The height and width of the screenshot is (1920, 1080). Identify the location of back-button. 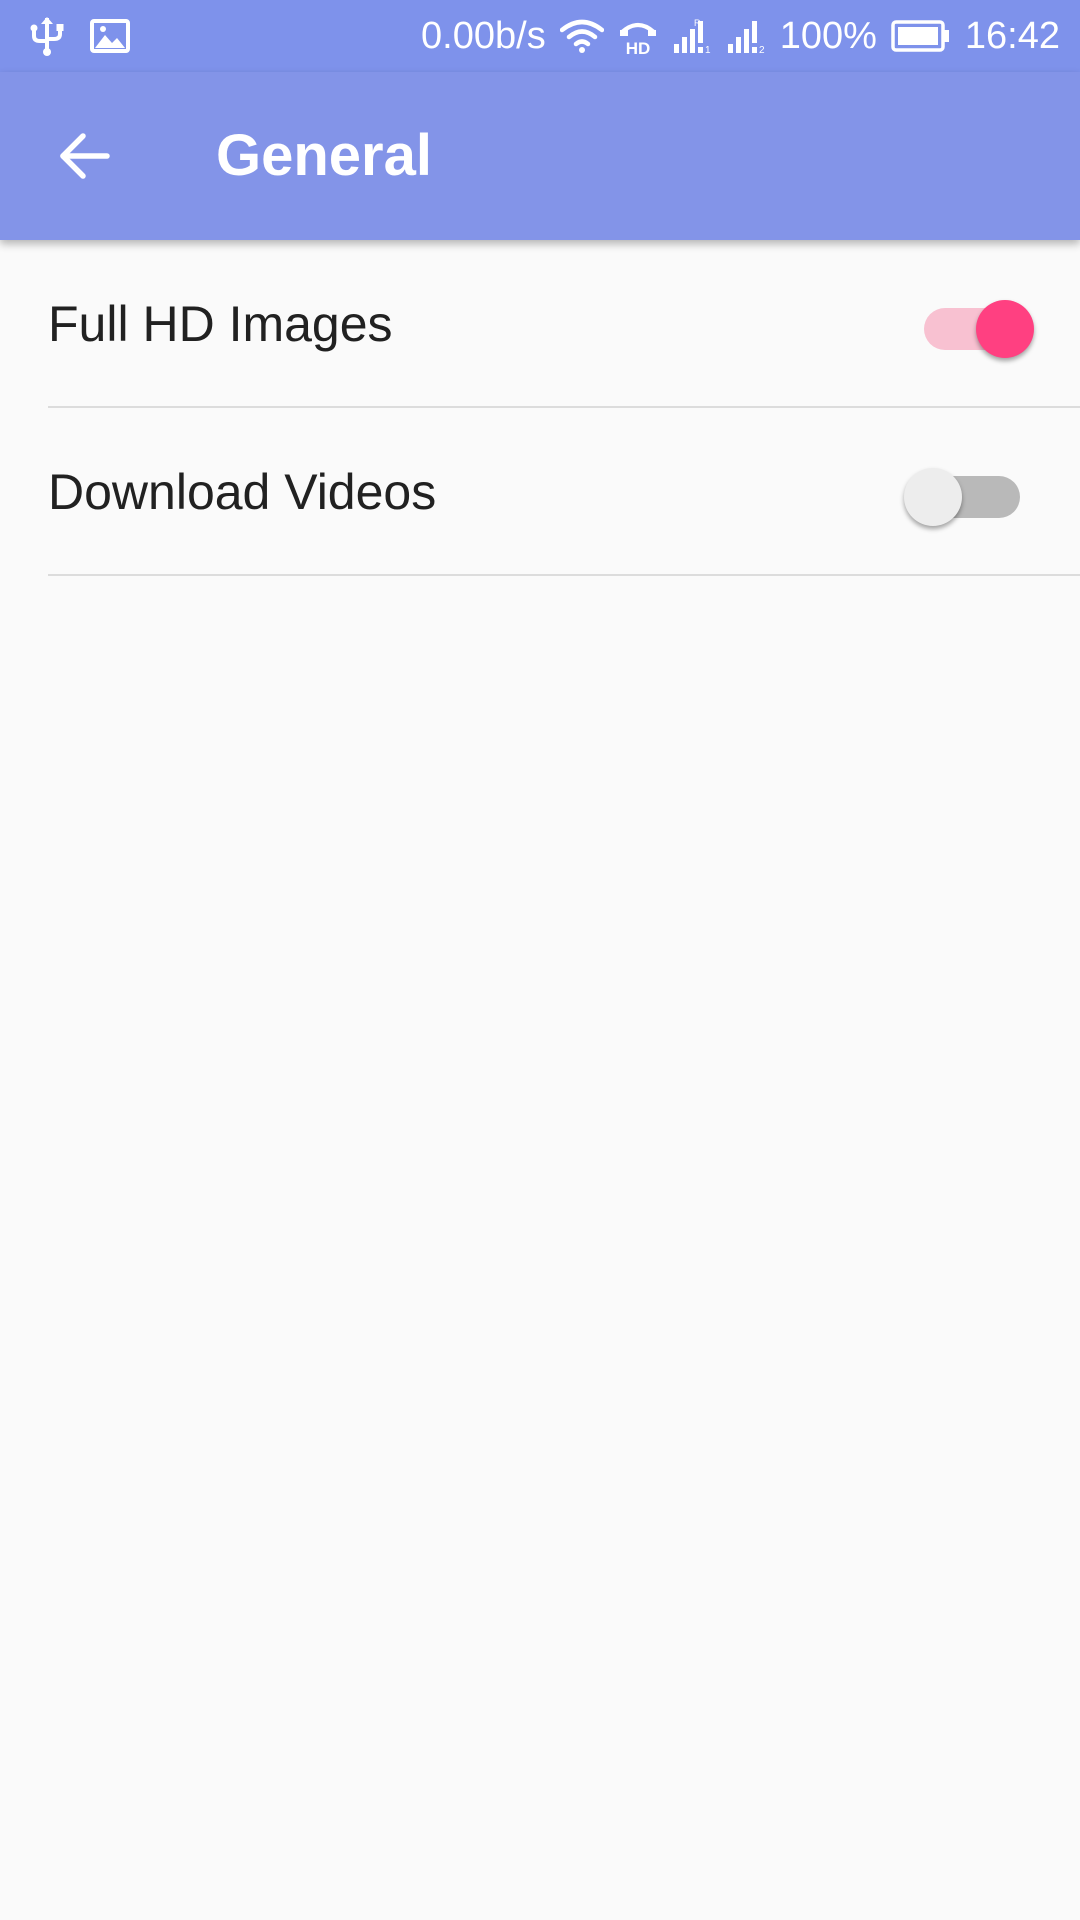
(84, 158).